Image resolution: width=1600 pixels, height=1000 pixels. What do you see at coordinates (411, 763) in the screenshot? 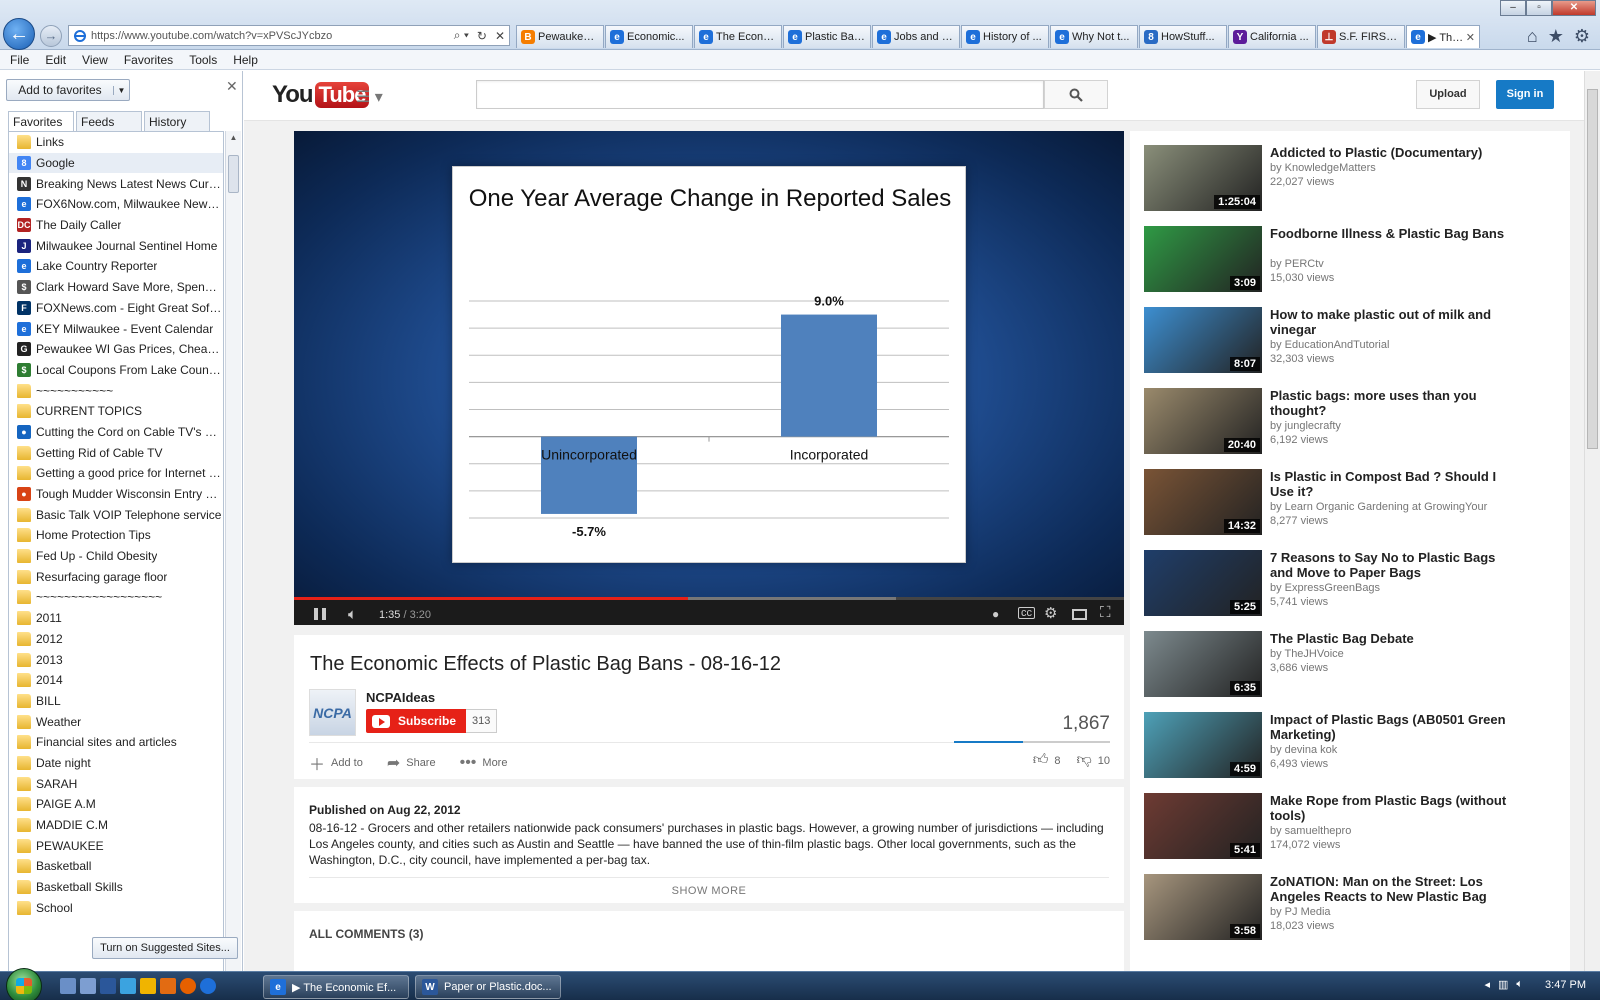
I see `share-button: ➦ Share` at bounding box center [411, 763].